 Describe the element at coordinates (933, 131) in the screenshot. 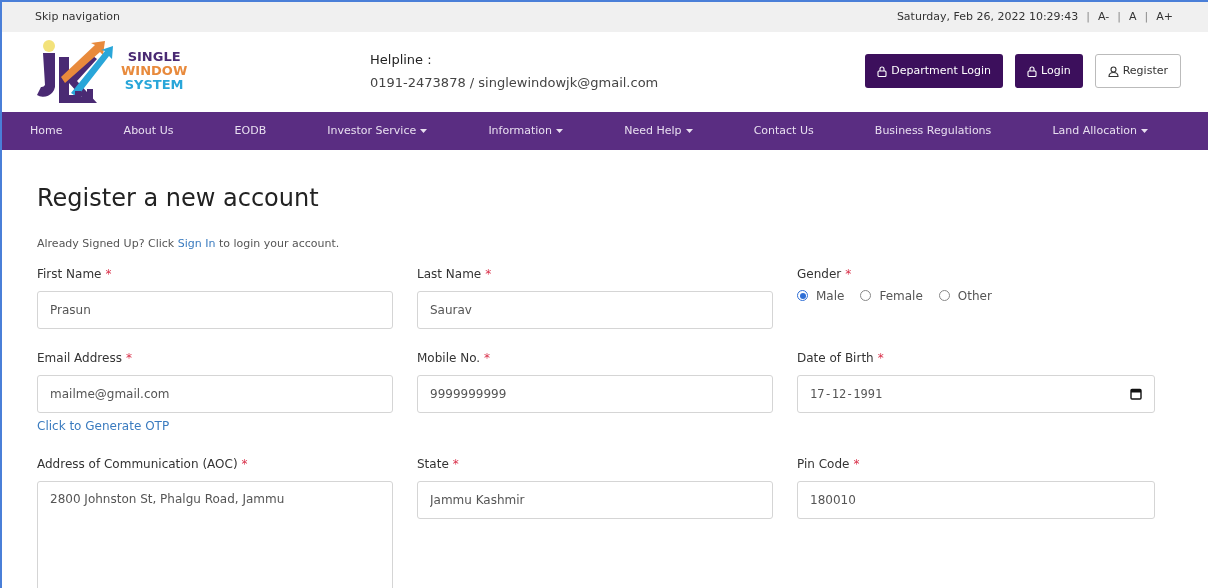

I see `nav-item: Business Regulations` at that location.